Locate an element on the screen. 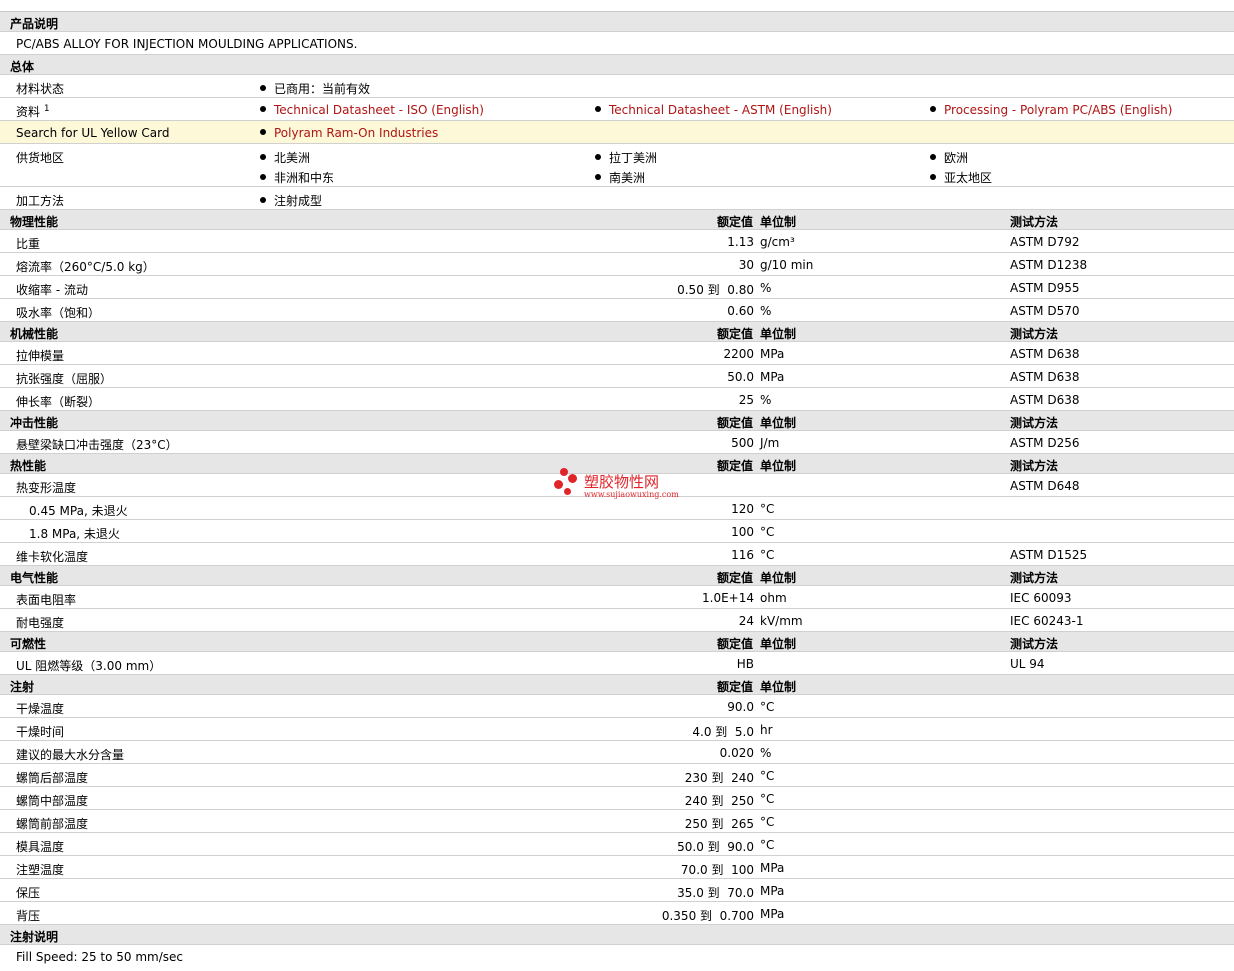 Image resolution: width=1234 pixels, height=971 pixels. top-strip is located at coordinates (617, 6).